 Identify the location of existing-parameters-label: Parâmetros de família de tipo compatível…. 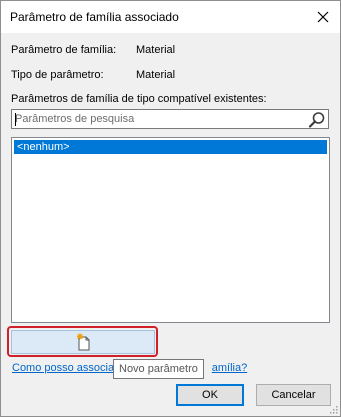
(139, 99).